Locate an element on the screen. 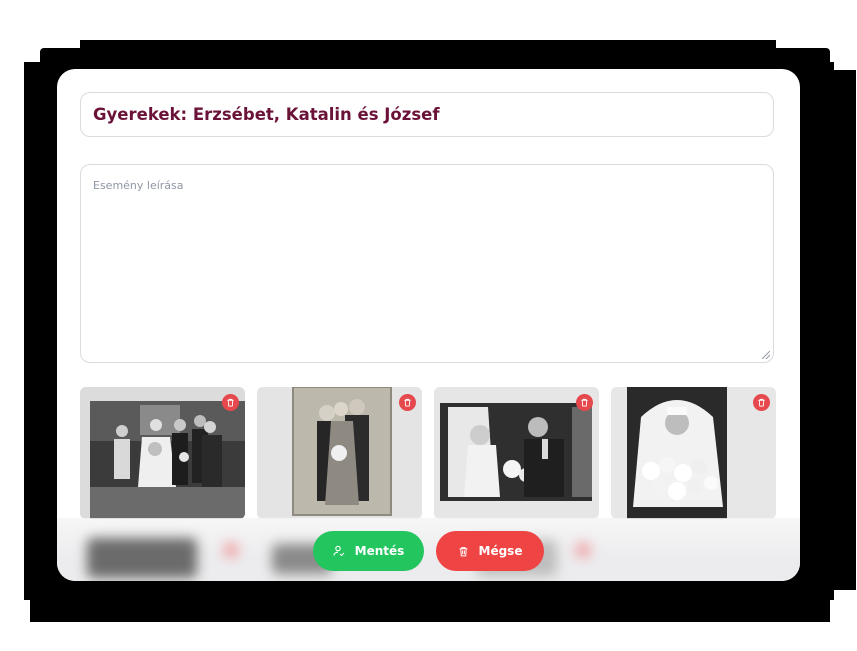  cancel-button: Mégse is located at coordinates (490, 551).